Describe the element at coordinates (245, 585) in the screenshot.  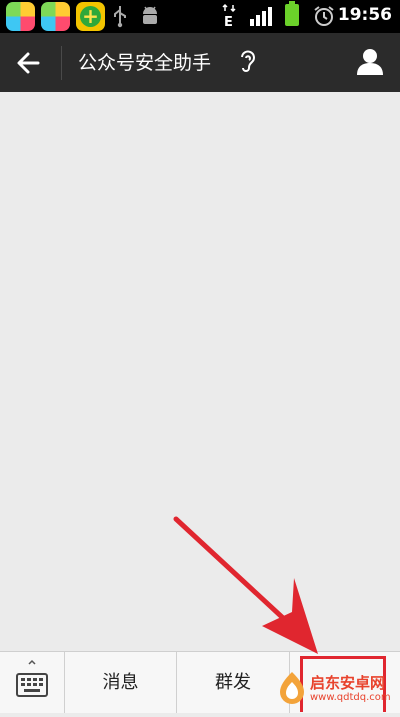
I see `annotation-arrow` at that location.